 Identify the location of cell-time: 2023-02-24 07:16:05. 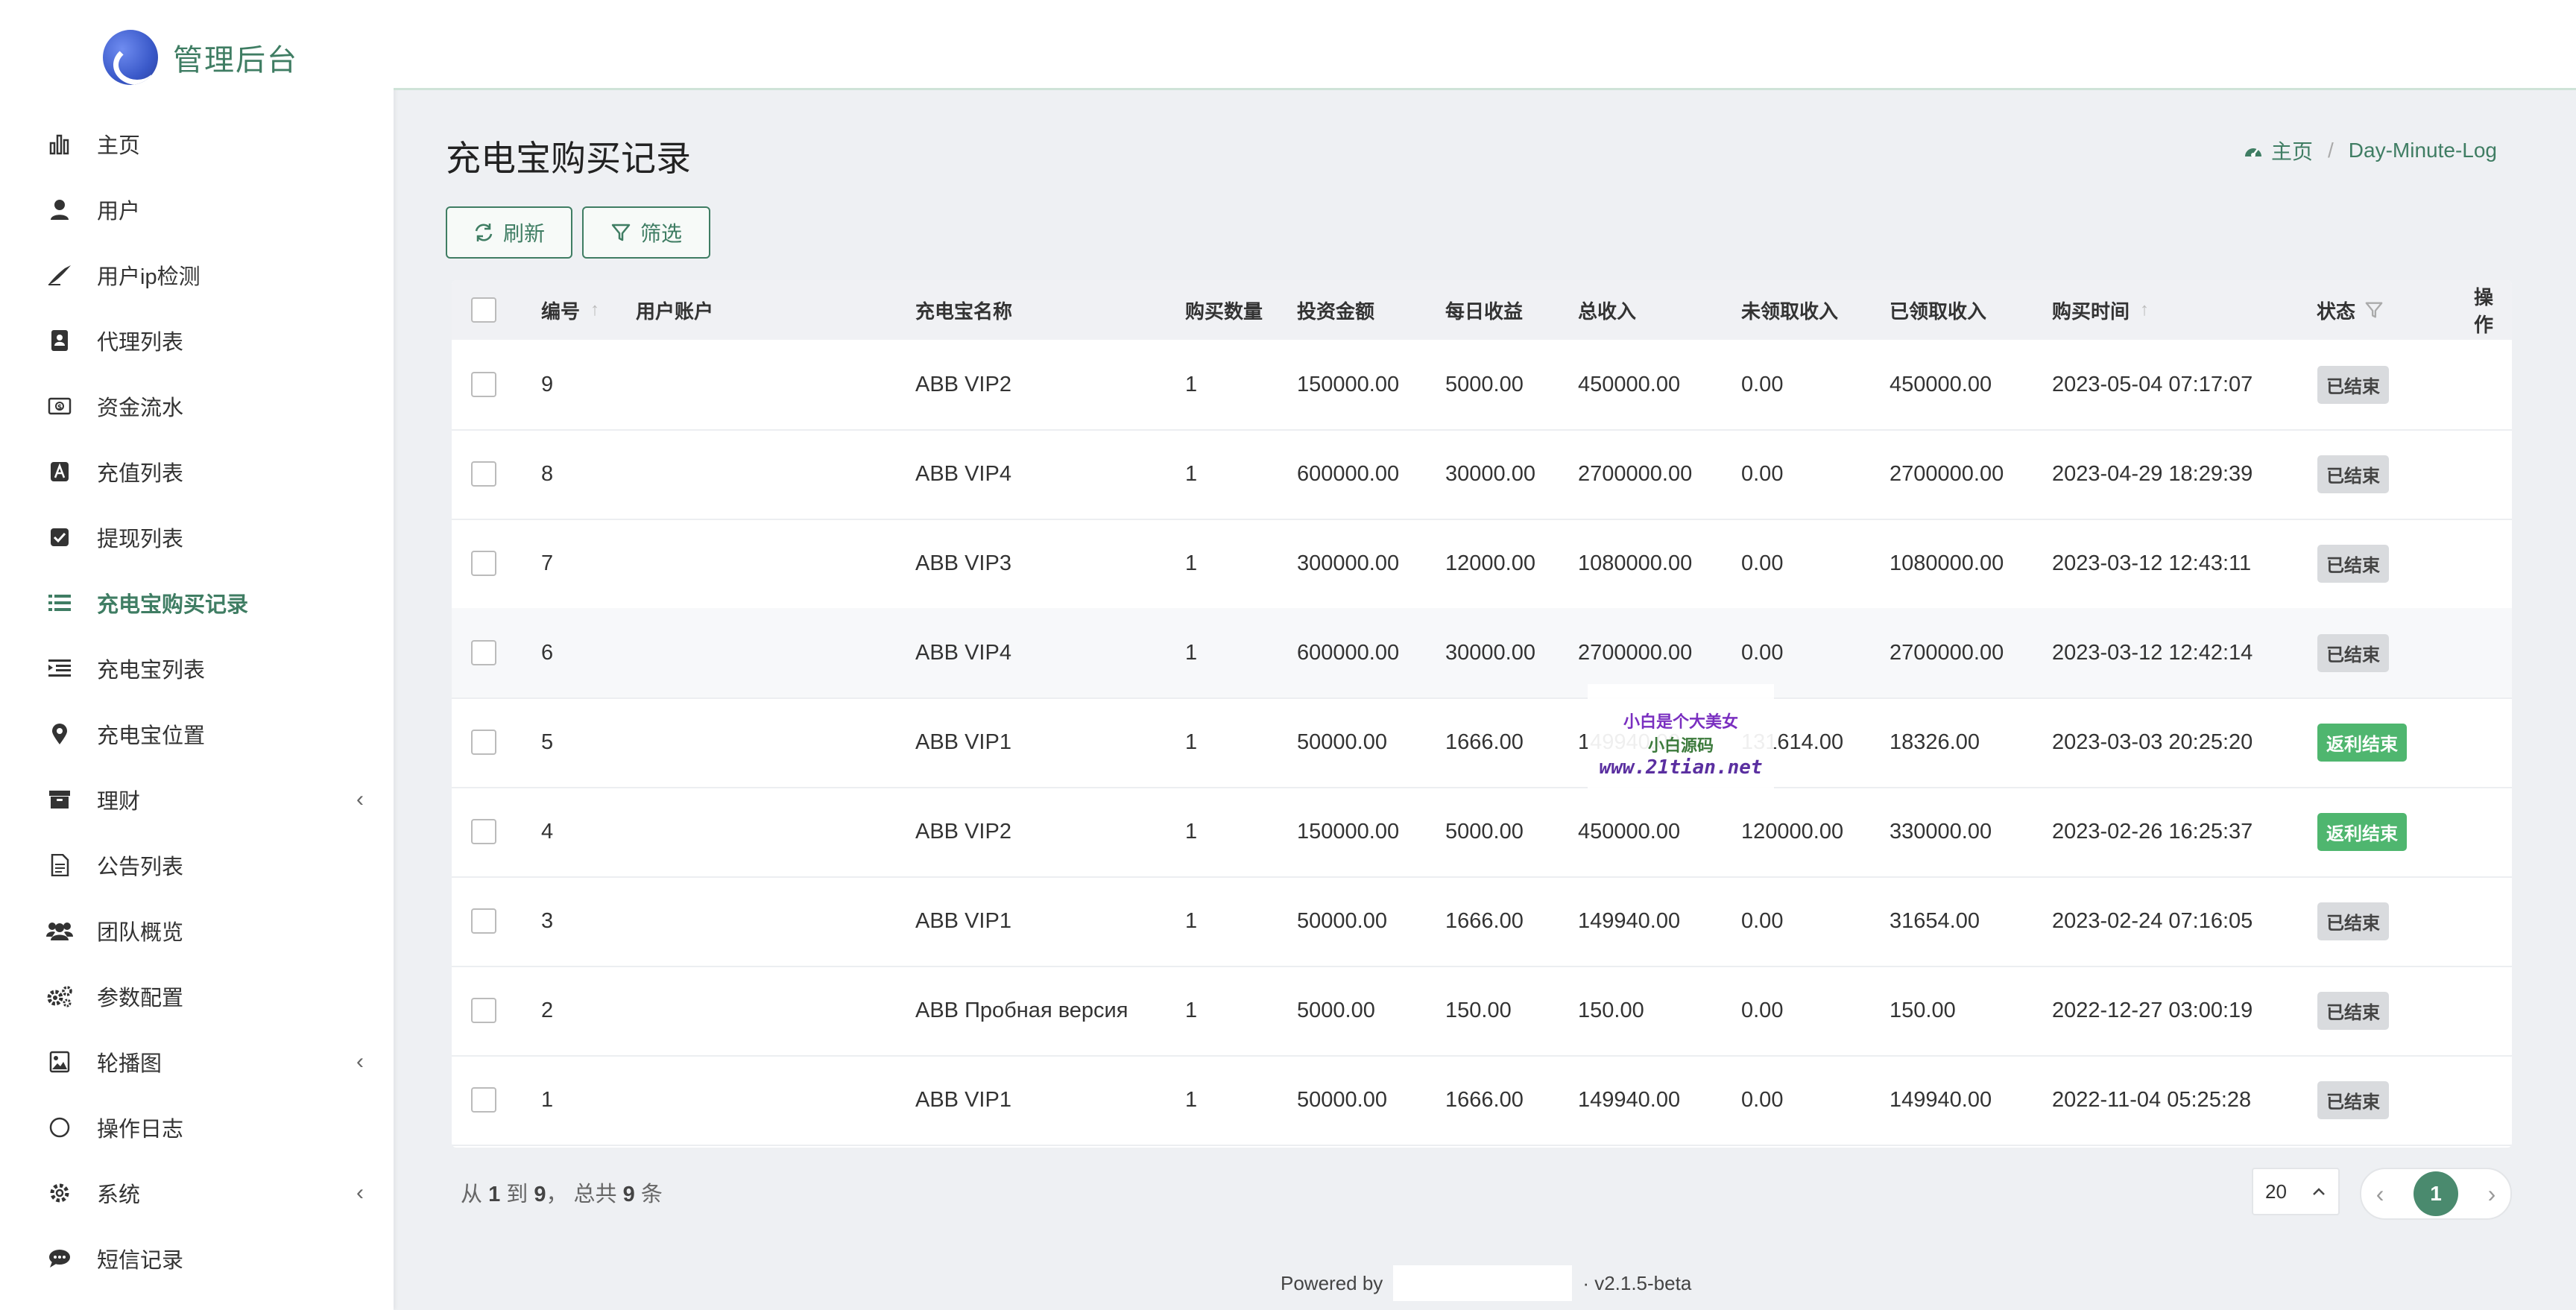
(2152, 920).